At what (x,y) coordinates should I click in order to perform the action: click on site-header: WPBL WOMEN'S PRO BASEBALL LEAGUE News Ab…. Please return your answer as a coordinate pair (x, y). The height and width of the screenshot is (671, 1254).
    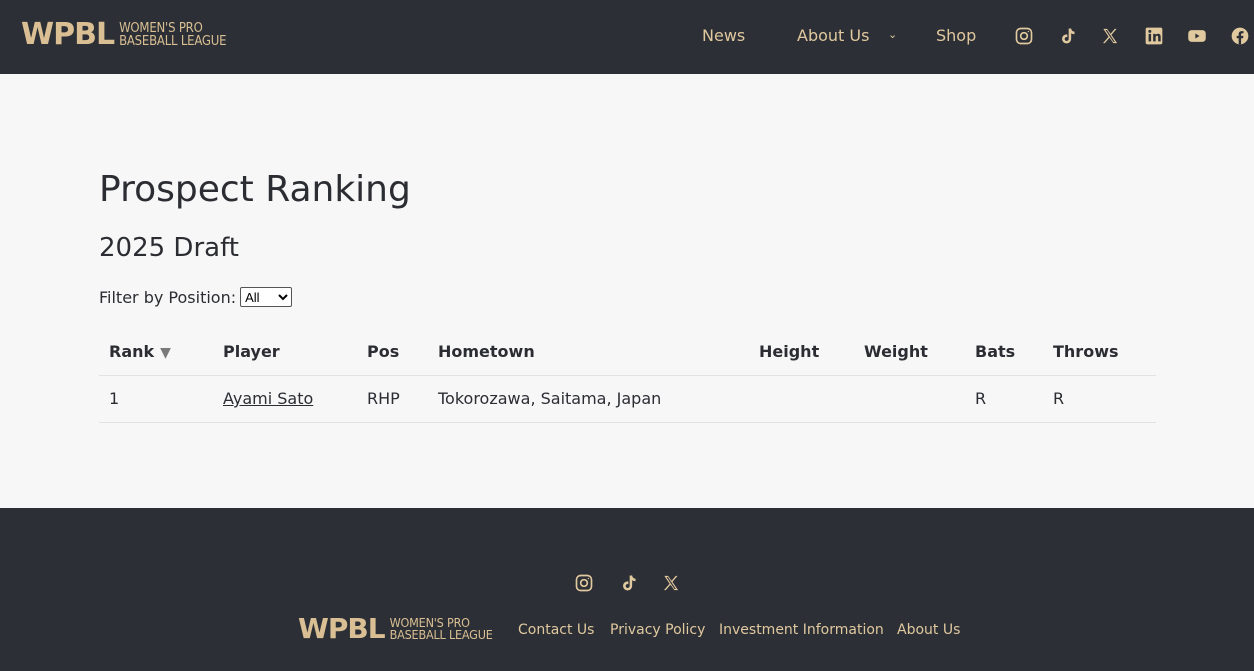
    Looking at the image, I should click on (627, 37).